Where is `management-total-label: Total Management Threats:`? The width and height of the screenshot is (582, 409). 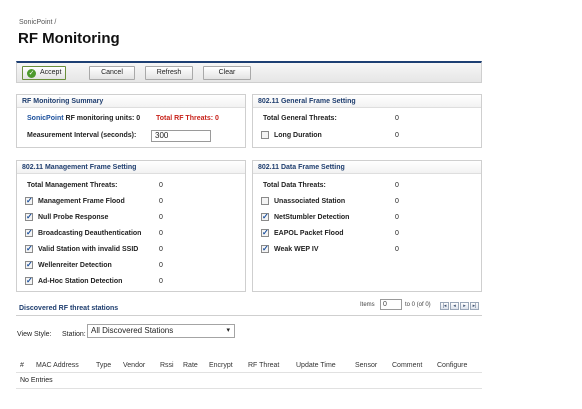
management-total-label: Total Management Threats: is located at coordinates (72, 185).